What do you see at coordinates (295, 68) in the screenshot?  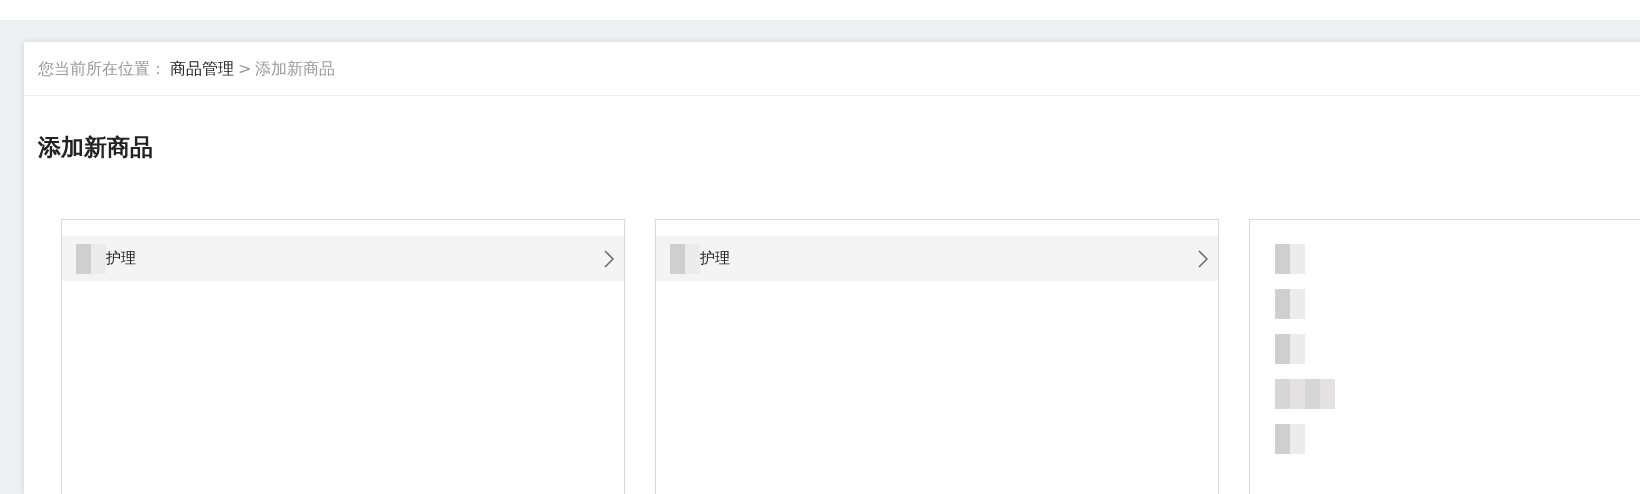 I see `breadcrumb-current: 添加新商品` at bounding box center [295, 68].